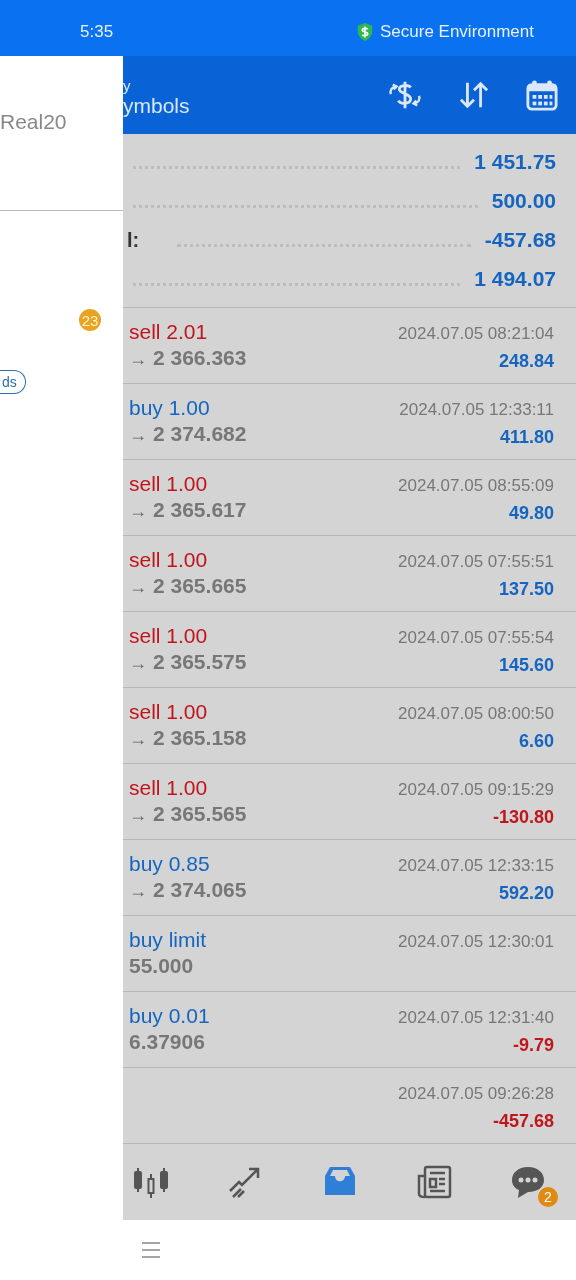 This screenshot has width=576, height=1280. I want to click on order-price: 2 374.682, so click(200, 434).